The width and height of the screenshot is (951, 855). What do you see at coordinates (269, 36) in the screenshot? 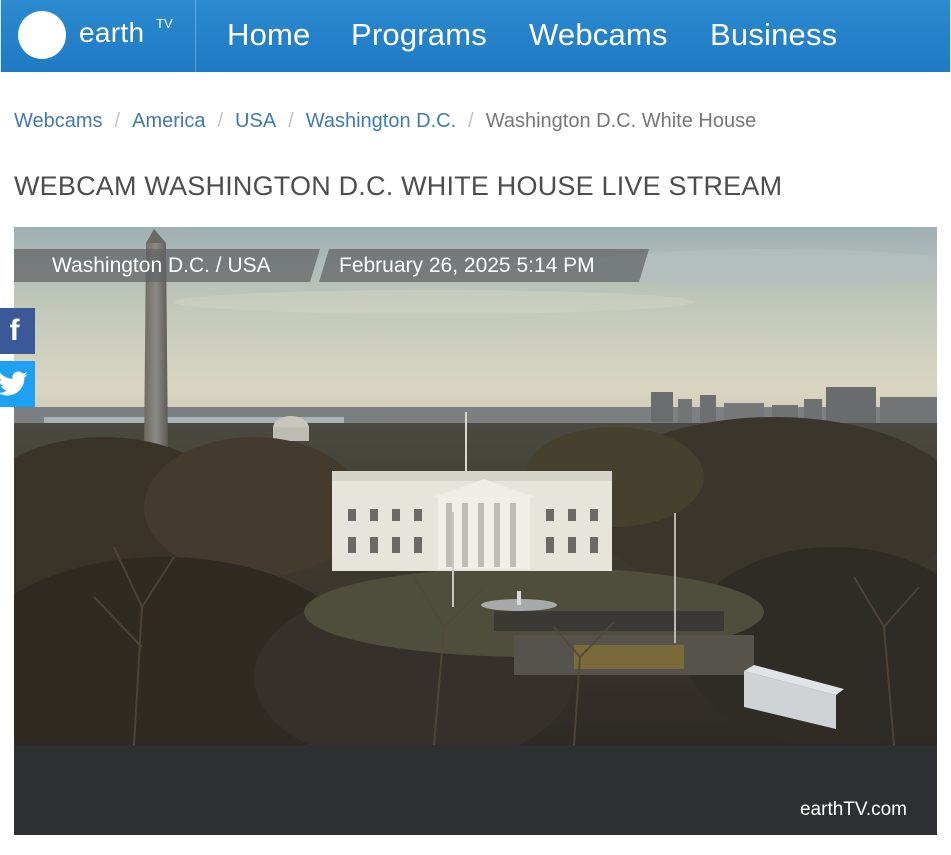
I see `nav-home: Home` at bounding box center [269, 36].